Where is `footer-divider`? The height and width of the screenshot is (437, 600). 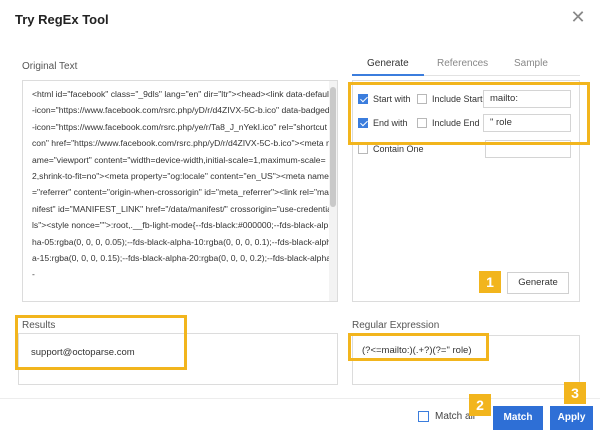
footer-divider is located at coordinates (300, 398).